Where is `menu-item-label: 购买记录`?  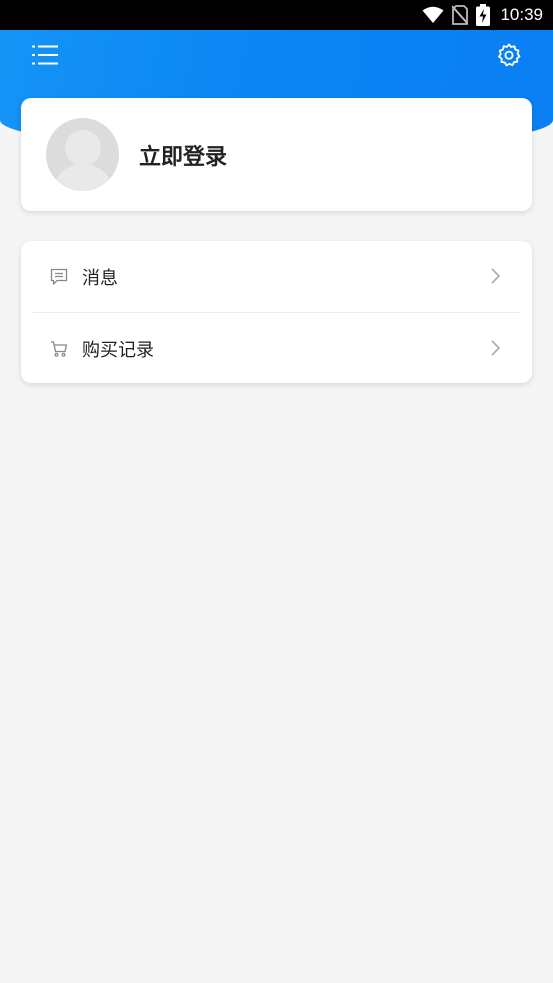
menu-item-label: 购买记录 is located at coordinates (118, 350).